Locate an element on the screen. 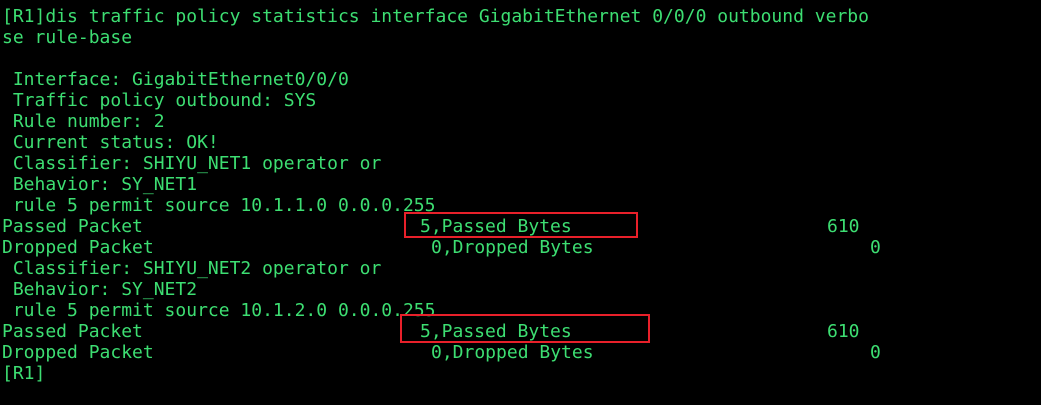 The image size is (1041, 405). rule-line: rule 5 permit source 10.1.1.0 0.0.0.255 is located at coordinates (219, 205).